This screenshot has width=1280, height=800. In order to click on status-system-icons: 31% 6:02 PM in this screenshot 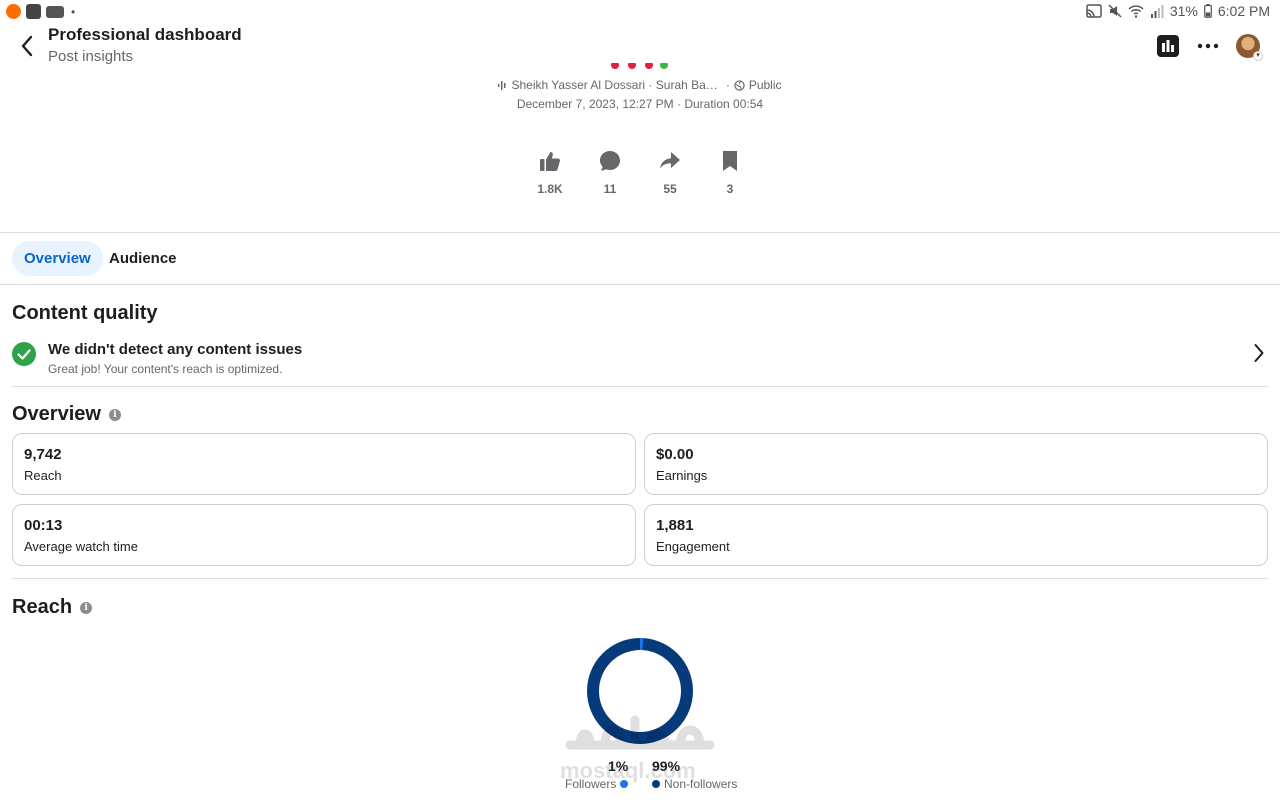, I will do `click(1178, 11)`.